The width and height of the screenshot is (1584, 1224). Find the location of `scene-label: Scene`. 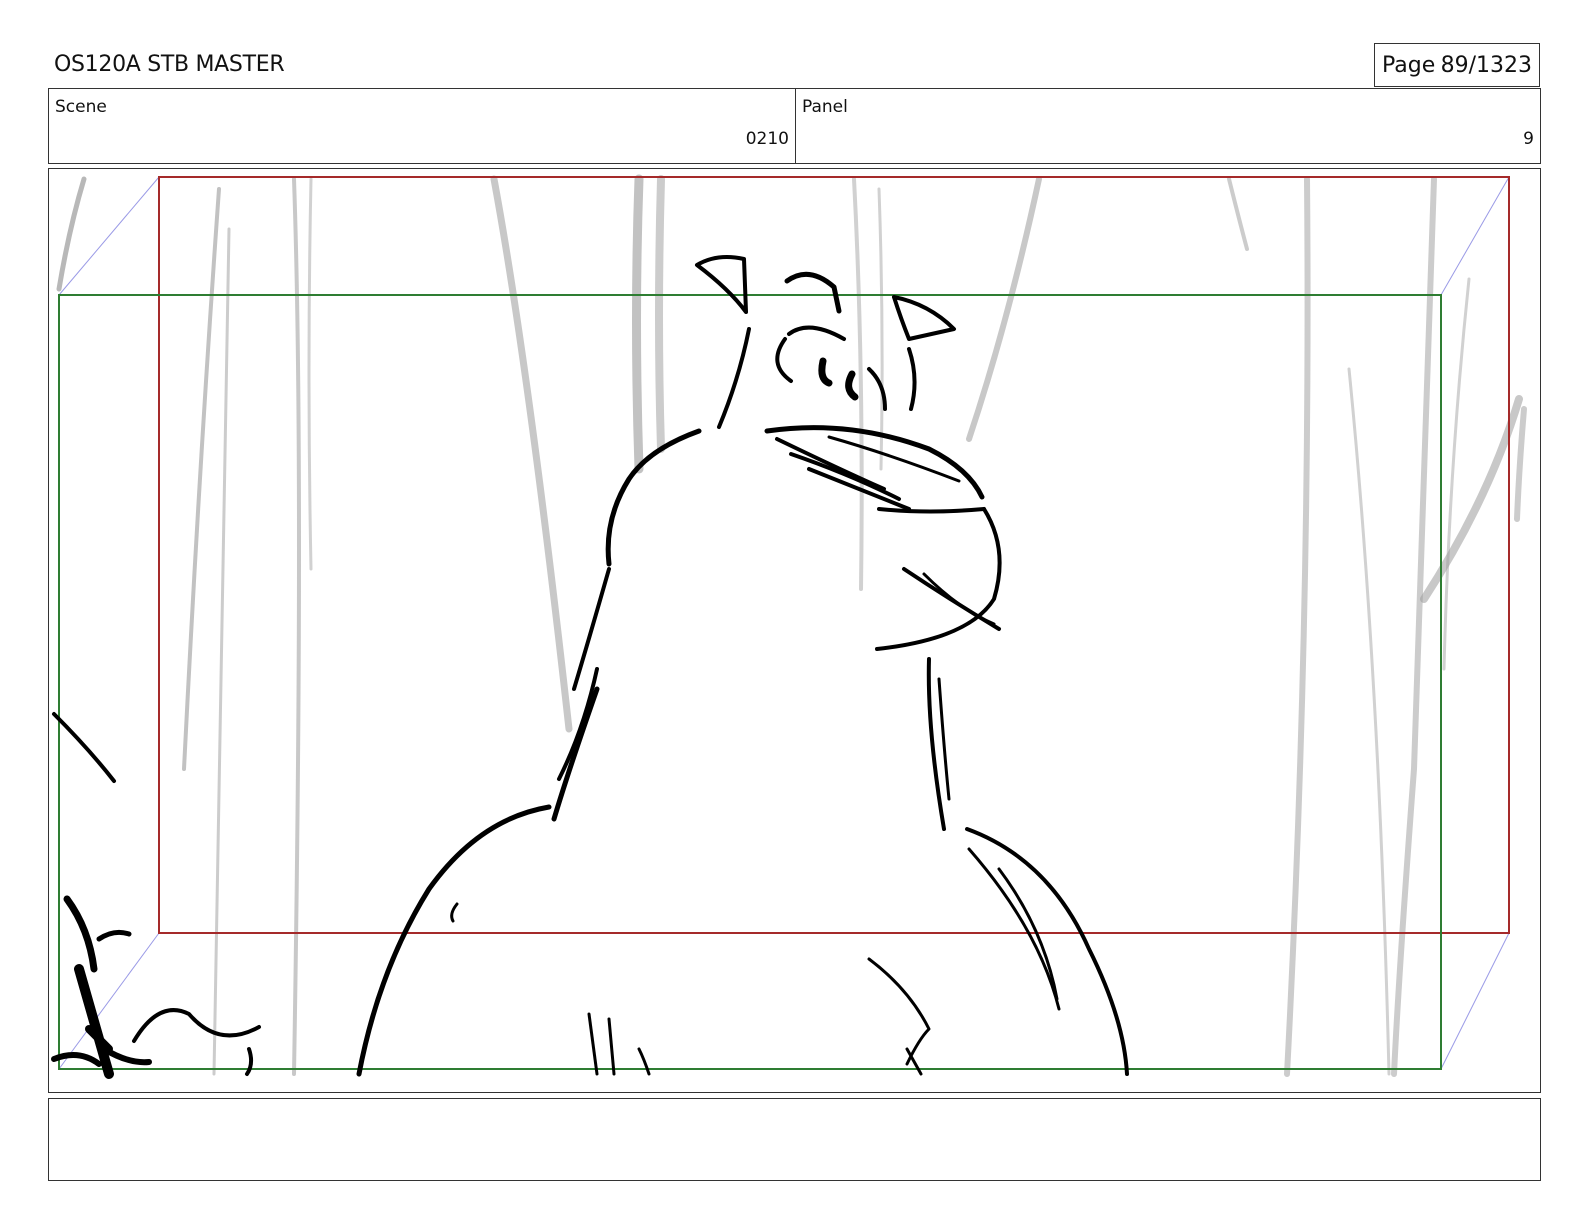

scene-label: Scene is located at coordinates (81, 107).